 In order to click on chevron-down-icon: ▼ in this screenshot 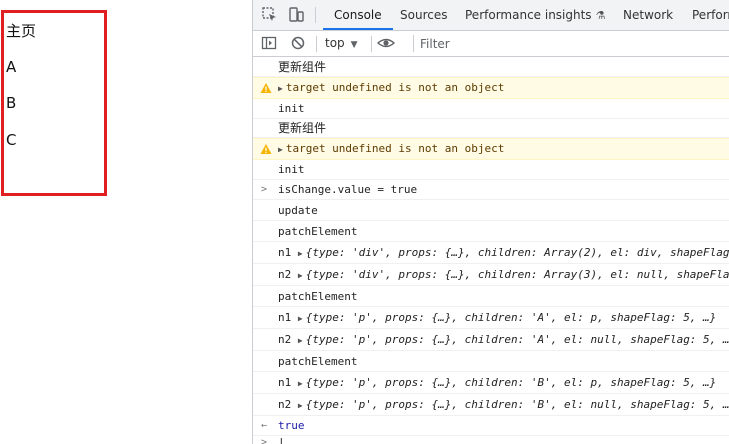, I will do `click(354, 45)`.